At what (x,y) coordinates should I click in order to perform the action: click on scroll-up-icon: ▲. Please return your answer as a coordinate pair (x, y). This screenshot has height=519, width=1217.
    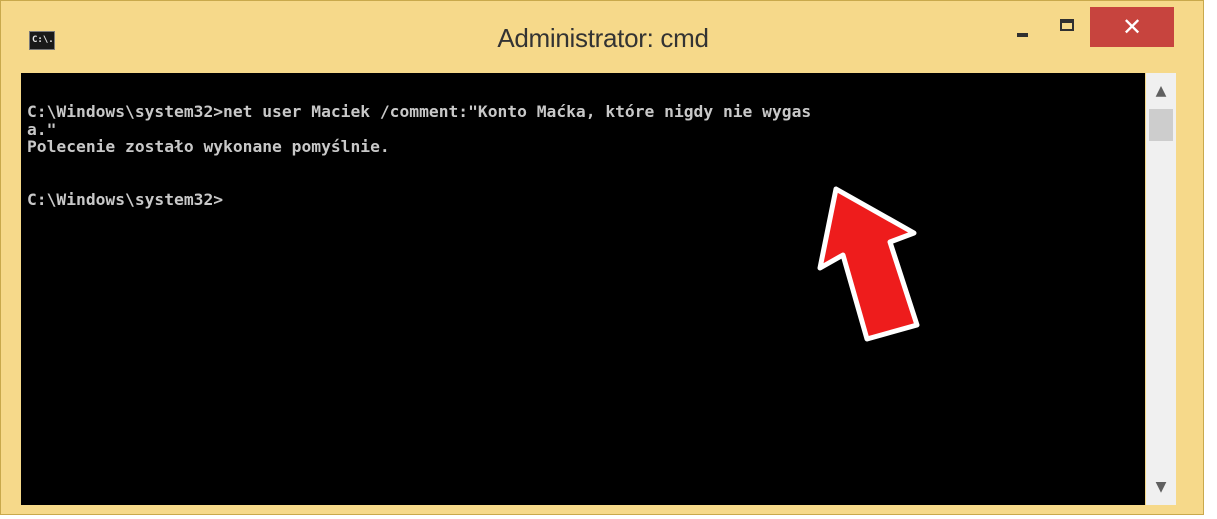
    Looking at the image, I should click on (1161, 91).